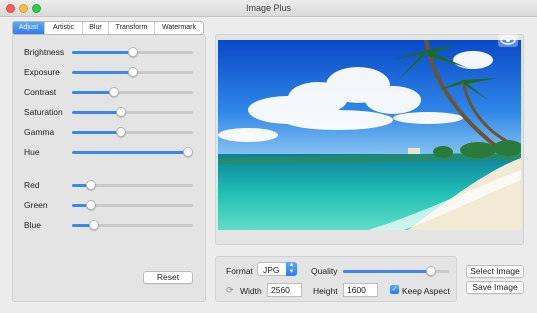 The image size is (537, 313). I want to click on blue-label: Blue, so click(33, 225).